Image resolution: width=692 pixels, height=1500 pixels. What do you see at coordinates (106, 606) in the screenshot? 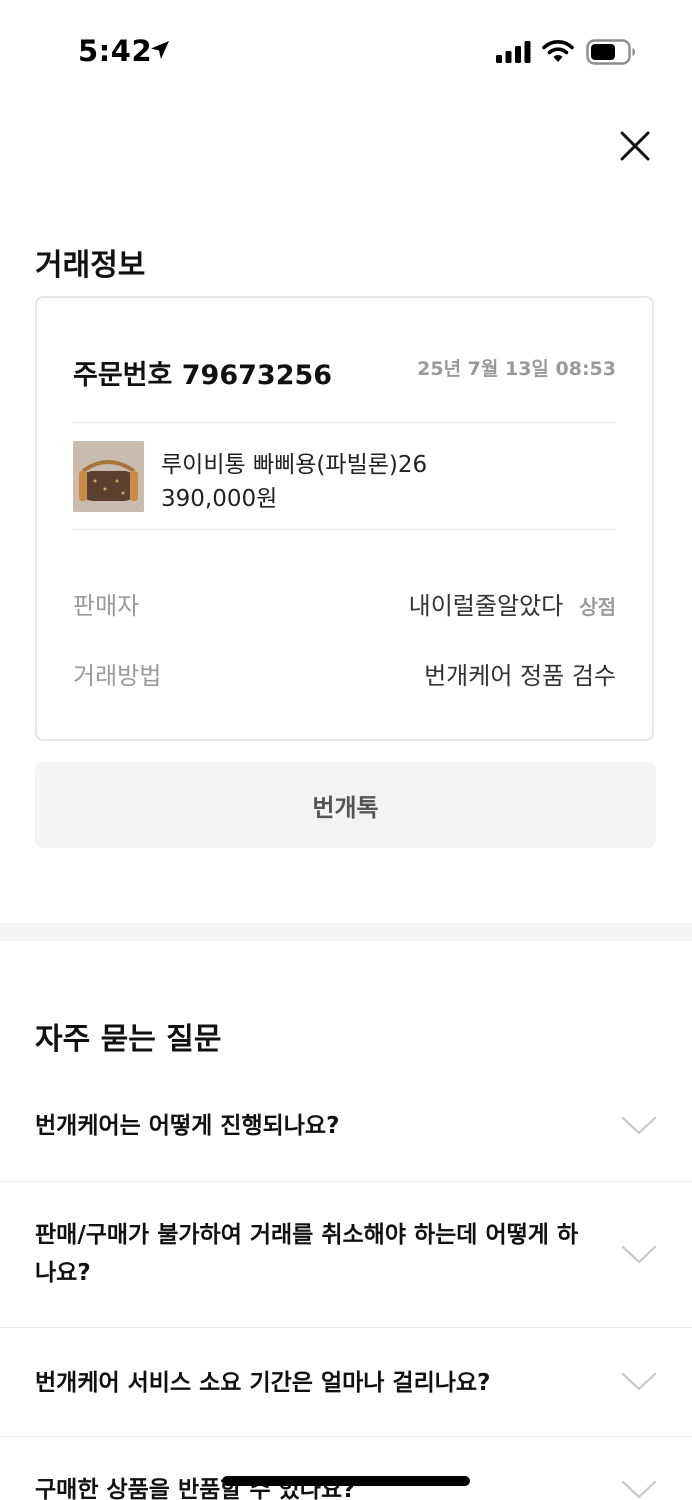
I see `seller-label: 판매자` at bounding box center [106, 606].